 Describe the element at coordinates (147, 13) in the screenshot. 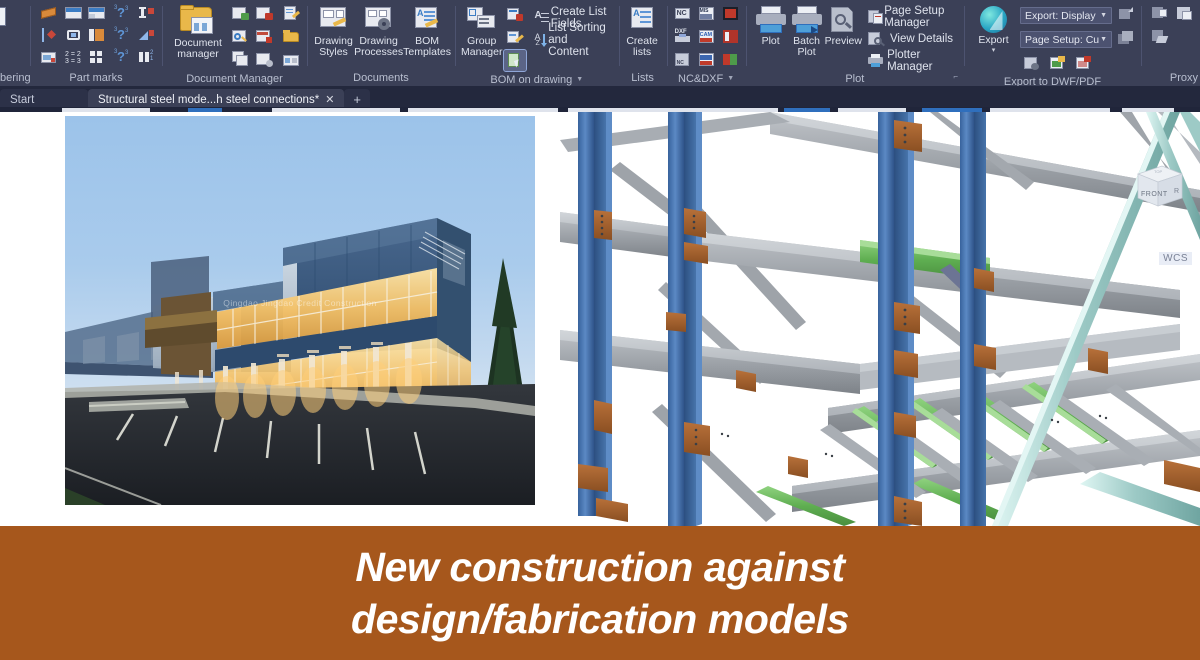

I see `part-mark-beam-icon` at that location.